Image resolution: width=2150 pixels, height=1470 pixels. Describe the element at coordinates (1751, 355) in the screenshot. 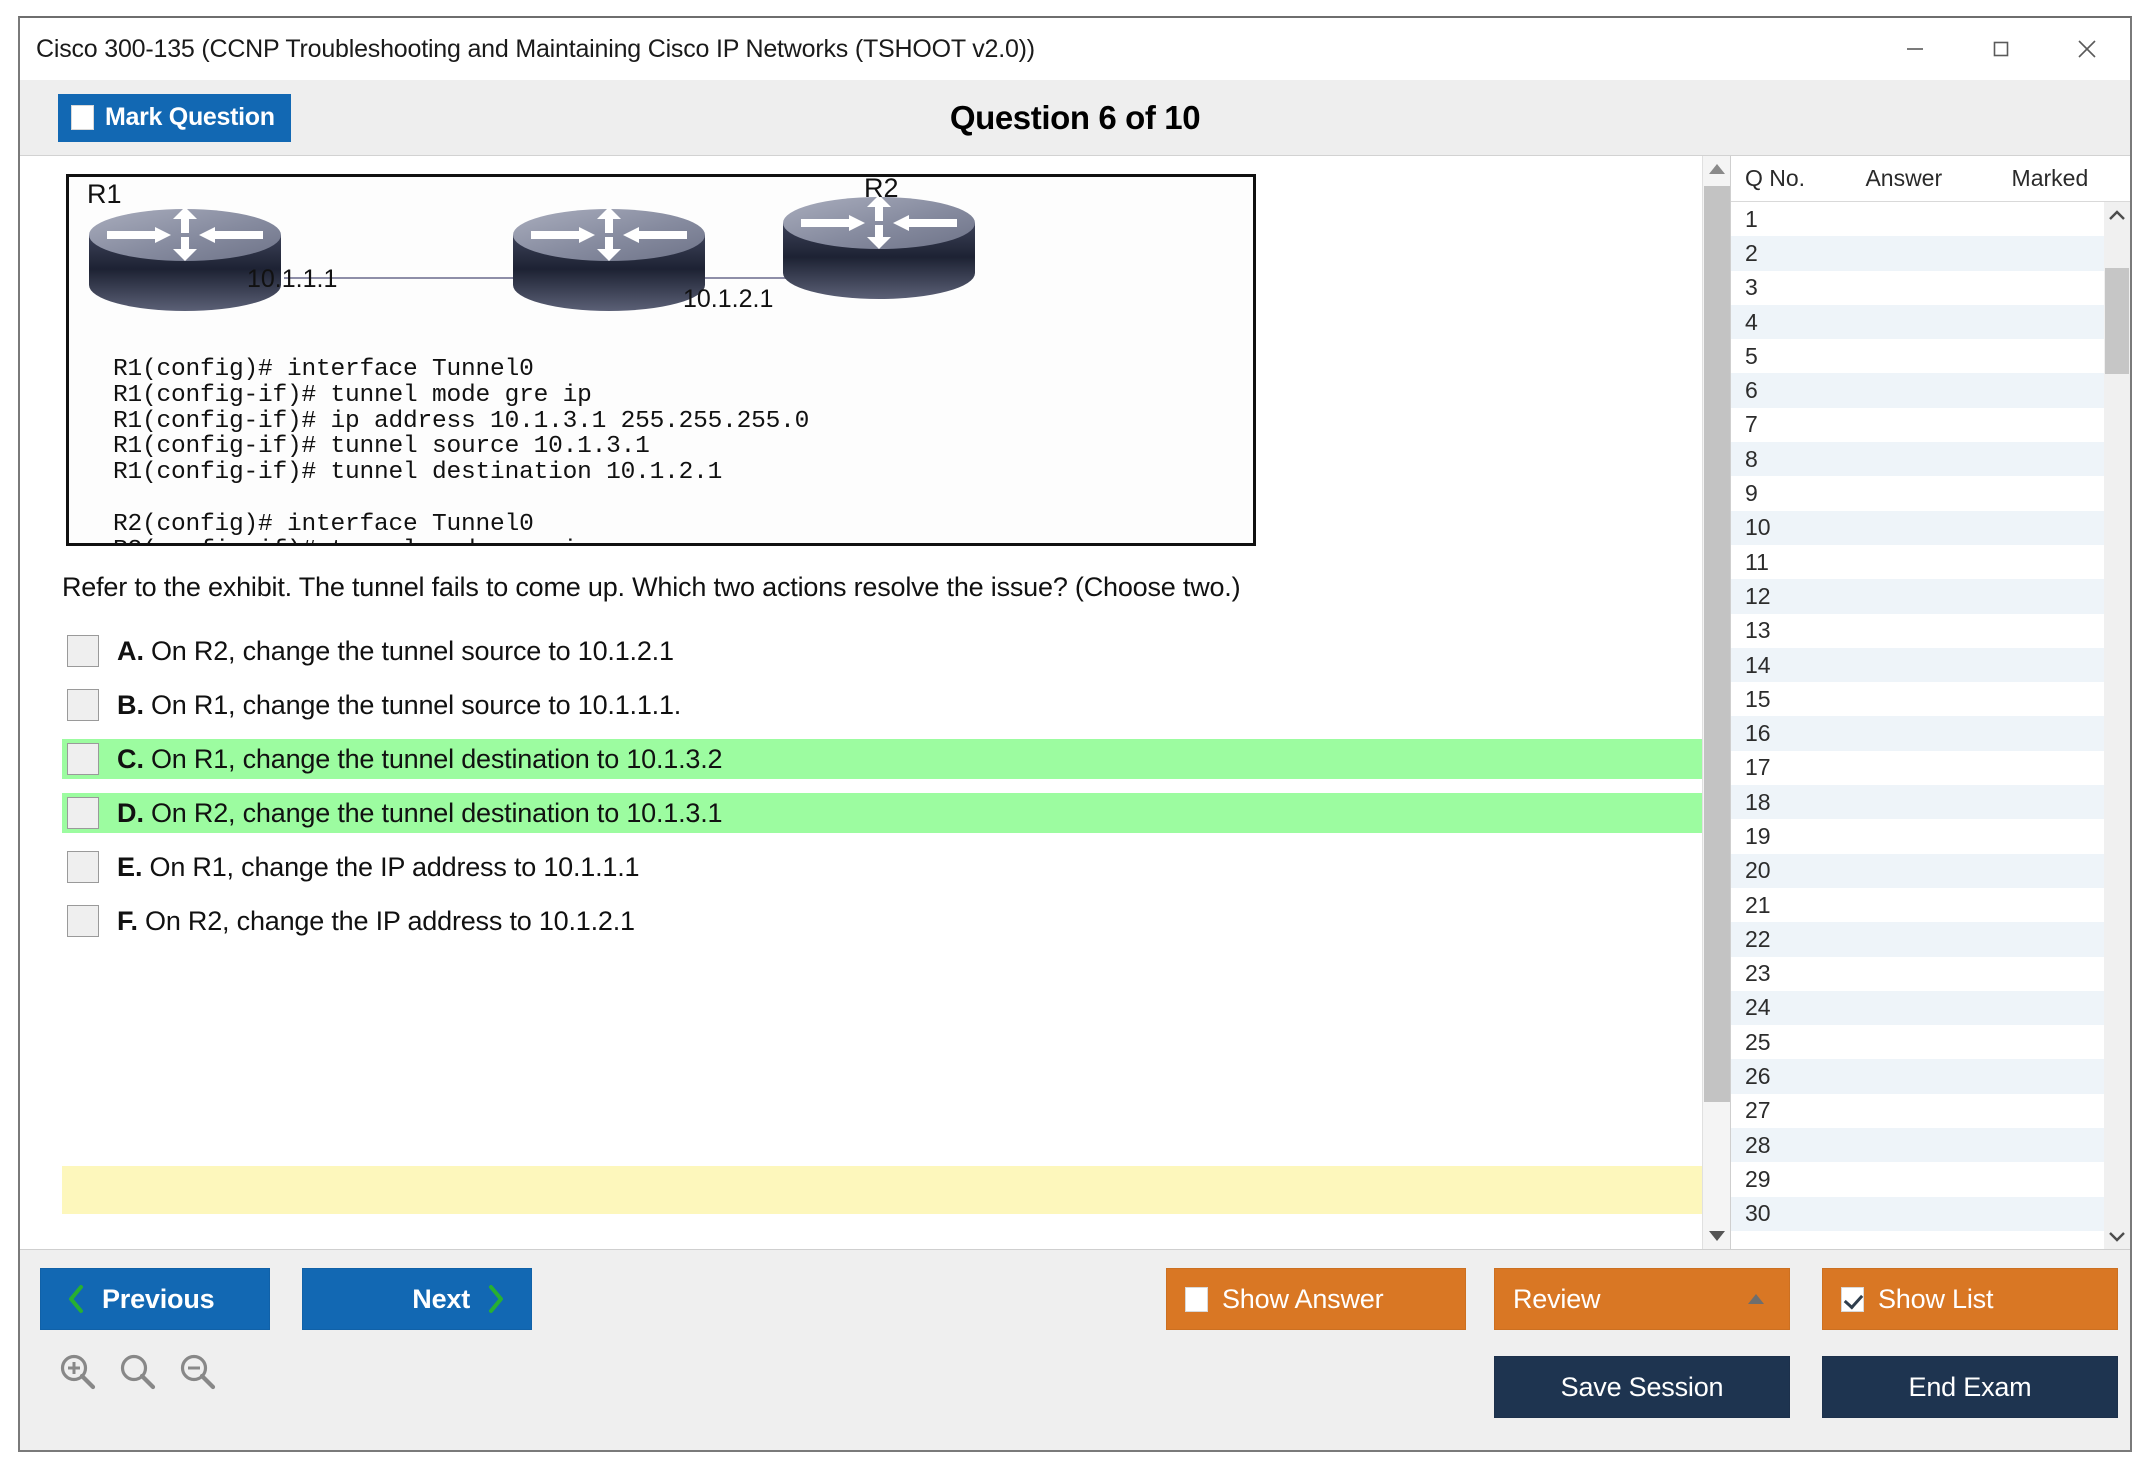

I see `question-list-qno: 5` at that location.